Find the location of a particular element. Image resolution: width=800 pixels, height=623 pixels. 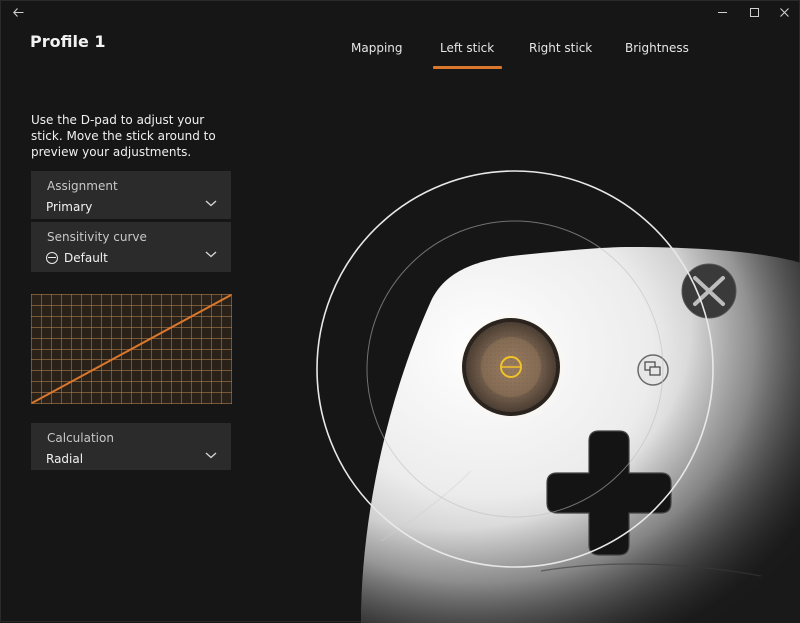

back-arrow-icon is located at coordinates (17, 12).